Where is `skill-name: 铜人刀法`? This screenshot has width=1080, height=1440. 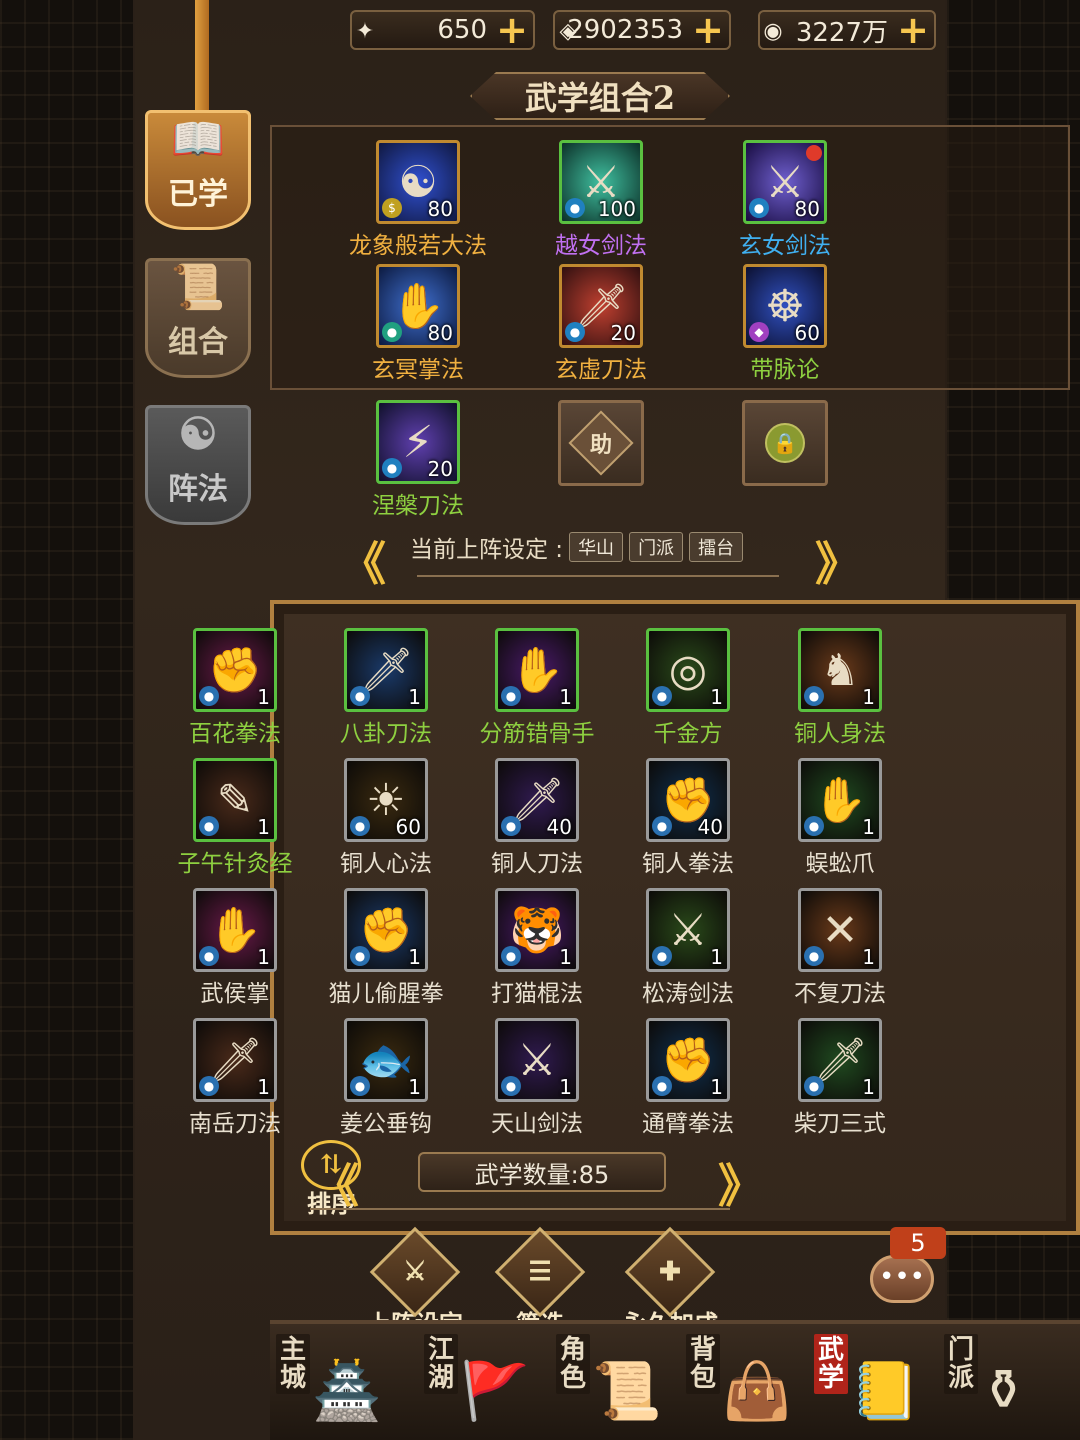
skill-name: 铜人刀法 is located at coordinates (537, 864).